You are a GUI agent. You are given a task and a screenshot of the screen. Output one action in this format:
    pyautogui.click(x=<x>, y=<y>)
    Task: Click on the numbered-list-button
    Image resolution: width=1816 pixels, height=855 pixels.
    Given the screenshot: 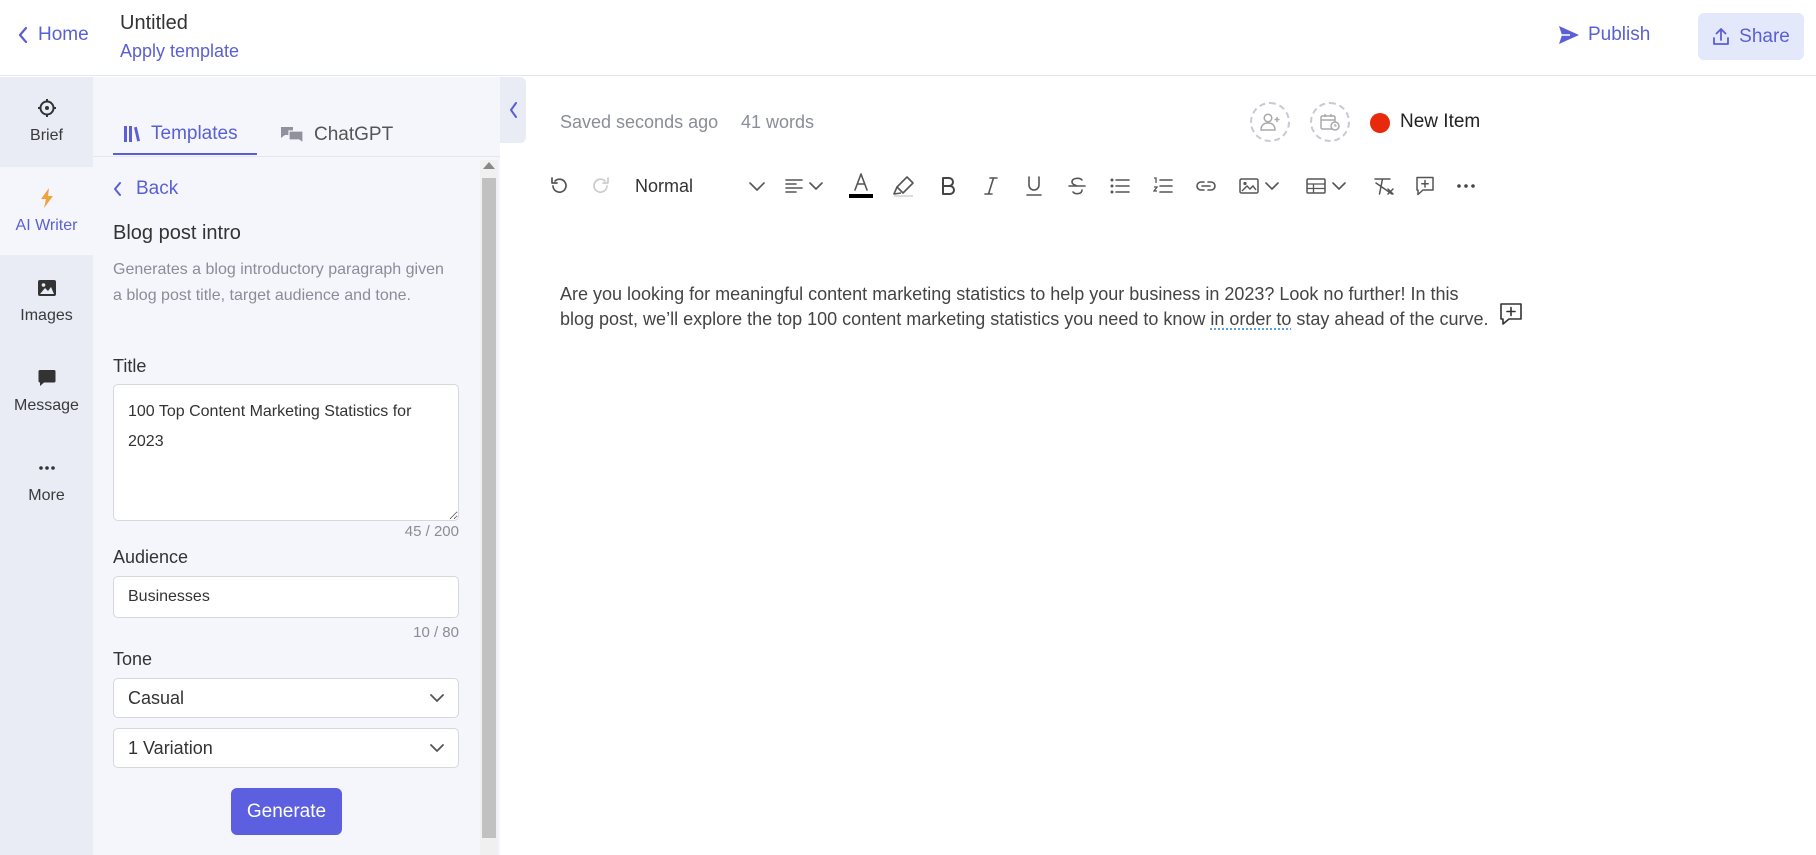 What is the action you would take?
    pyautogui.click(x=1163, y=186)
    